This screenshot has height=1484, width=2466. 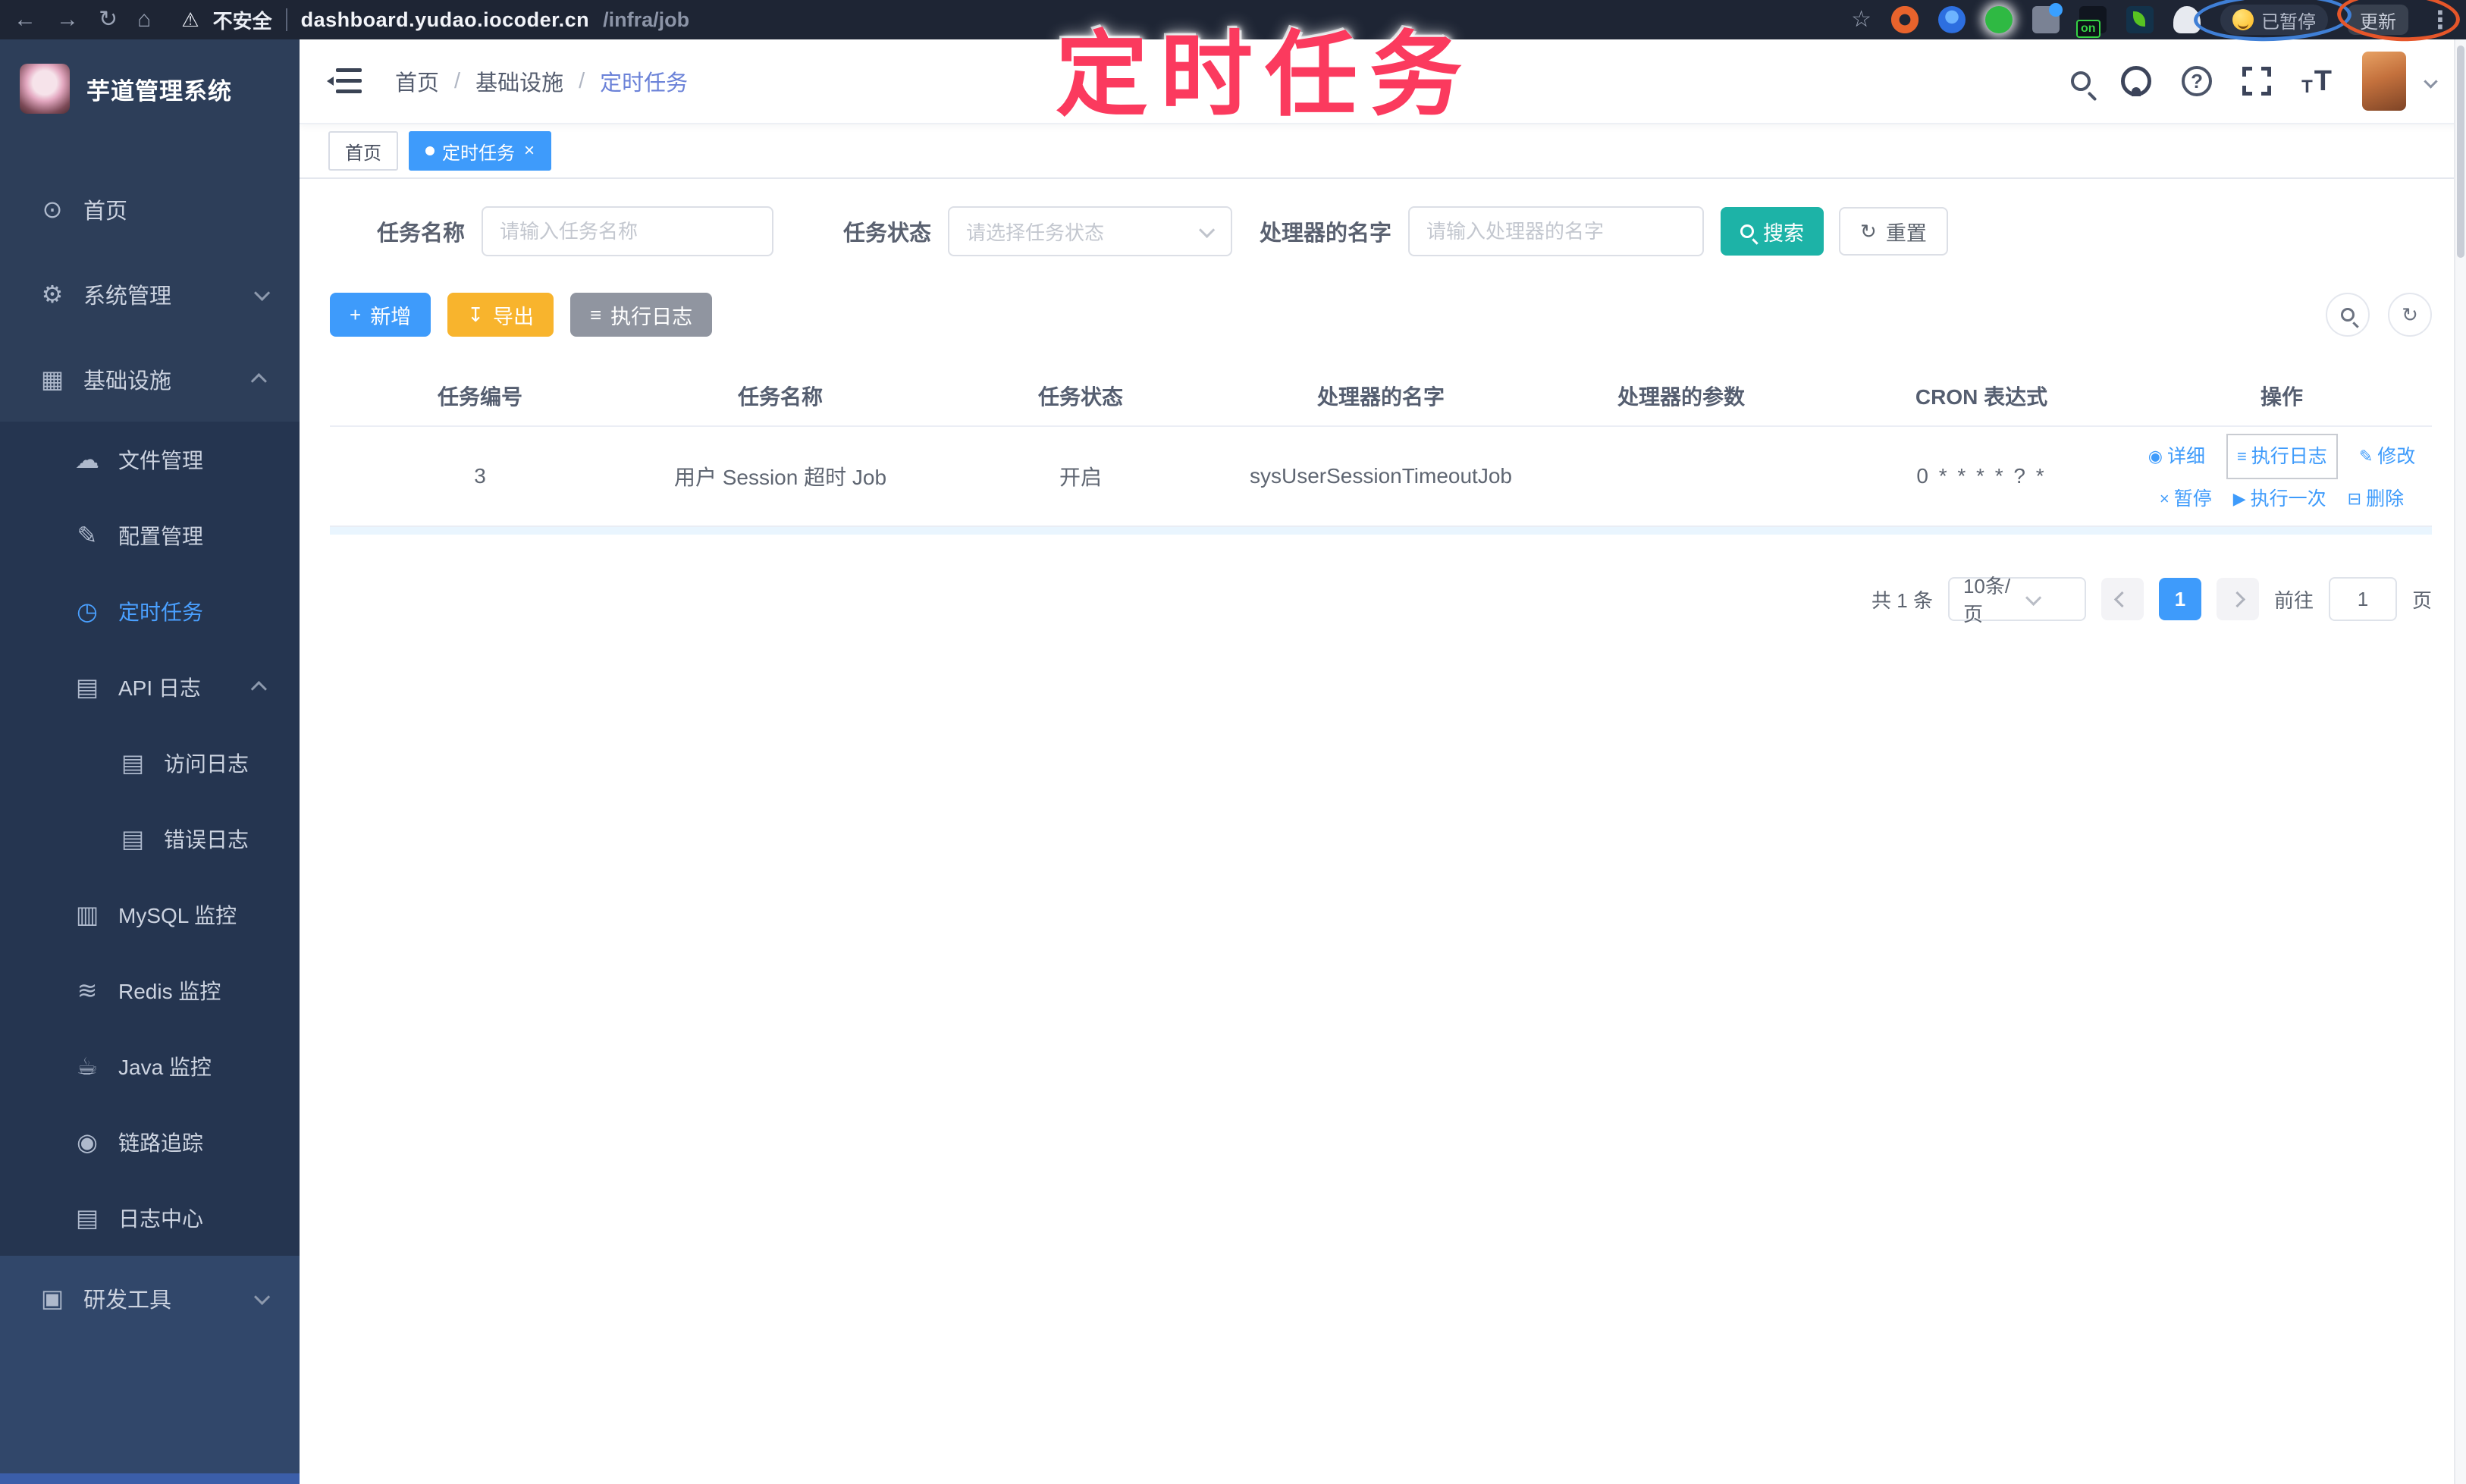 What do you see at coordinates (500, 315) in the screenshot?
I see `export-button: ↧ 导出` at bounding box center [500, 315].